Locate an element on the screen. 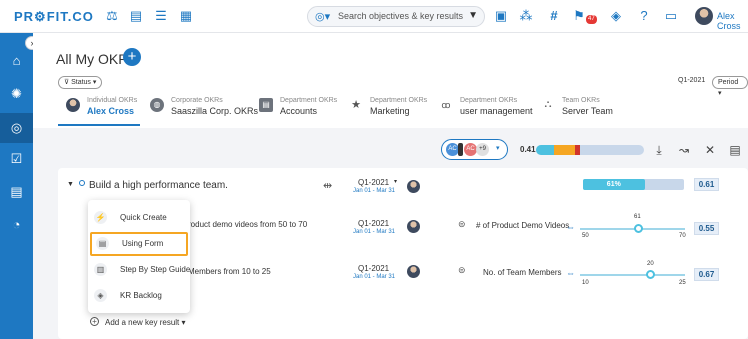 The image size is (748, 339). align-icon: ⇹ is located at coordinates (327, 185).